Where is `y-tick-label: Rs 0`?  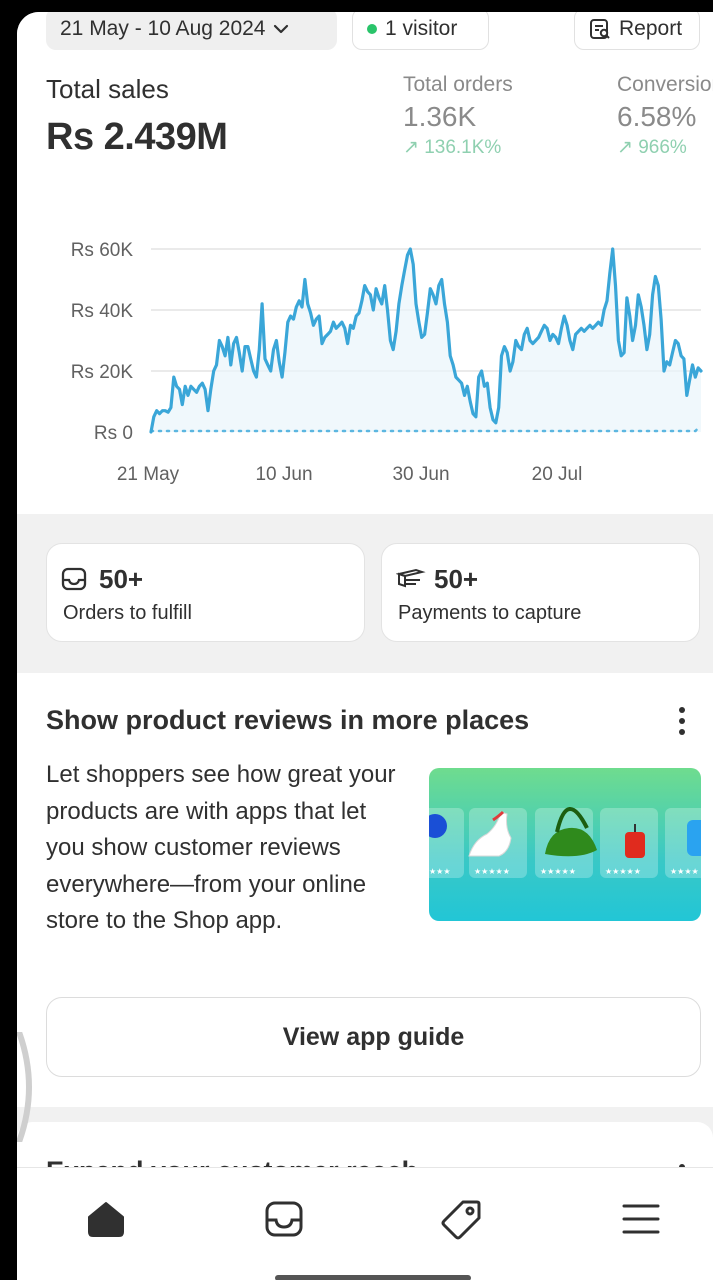 y-tick-label: Rs 0 is located at coordinates (113, 433).